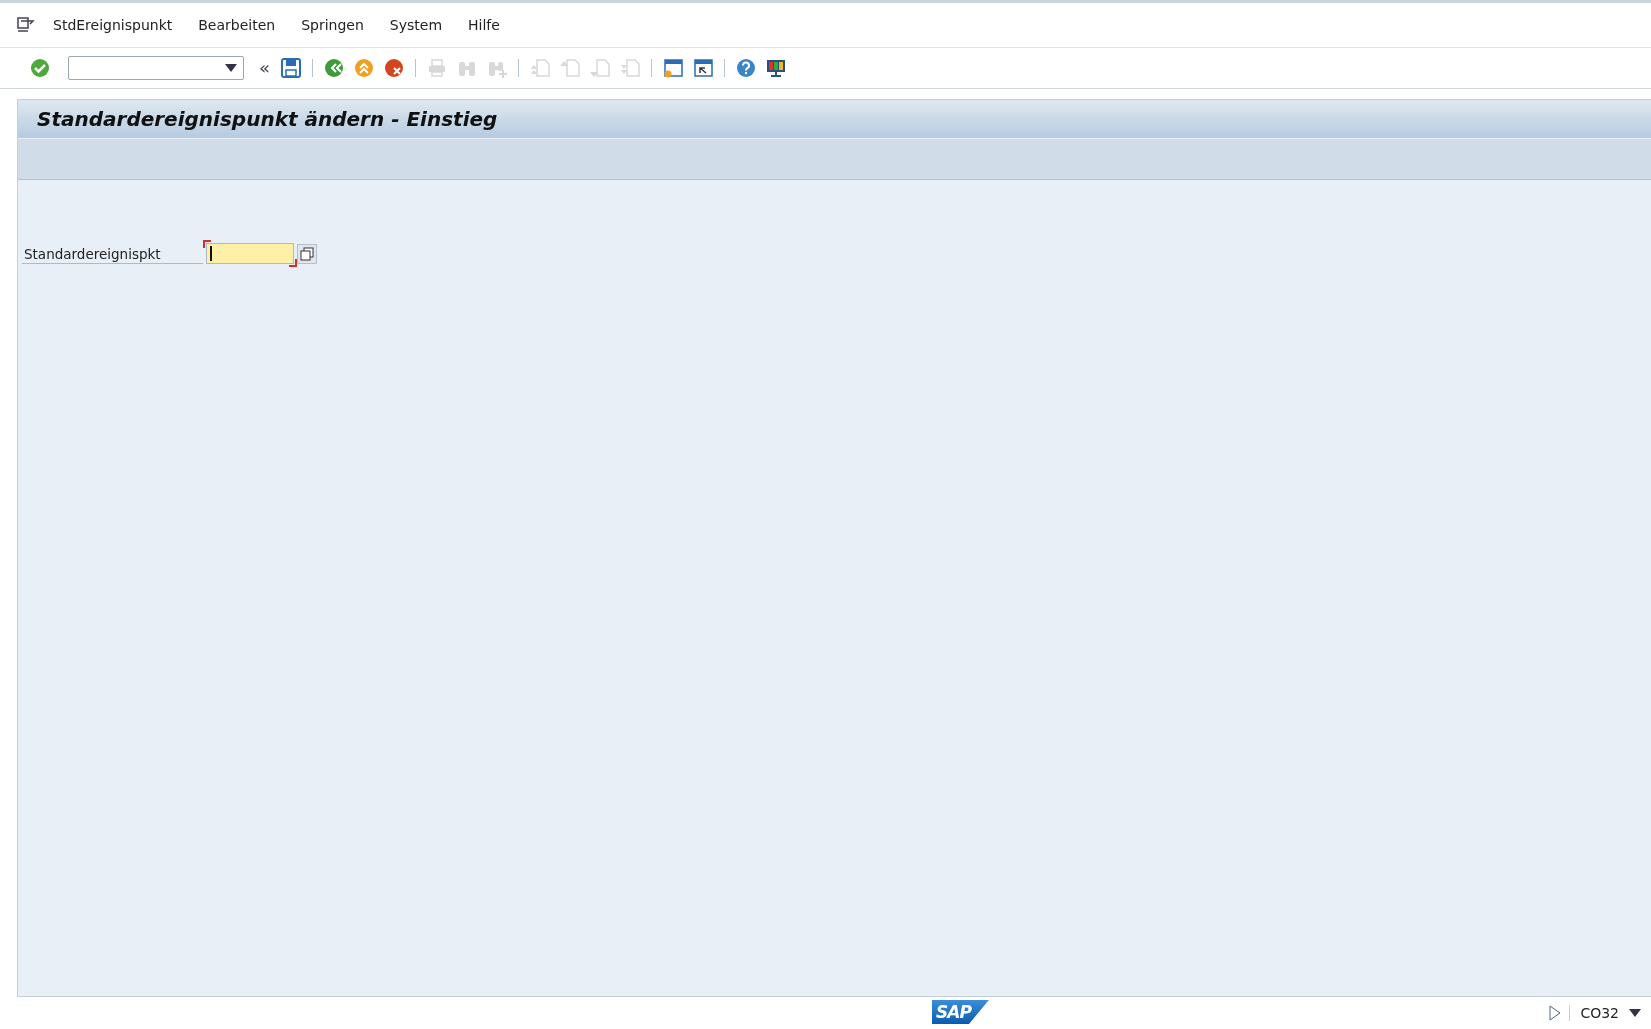 Image resolution: width=1651 pixels, height=1029 pixels. I want to click on menu-item: StdEreignispunkt, so click(113, 25).